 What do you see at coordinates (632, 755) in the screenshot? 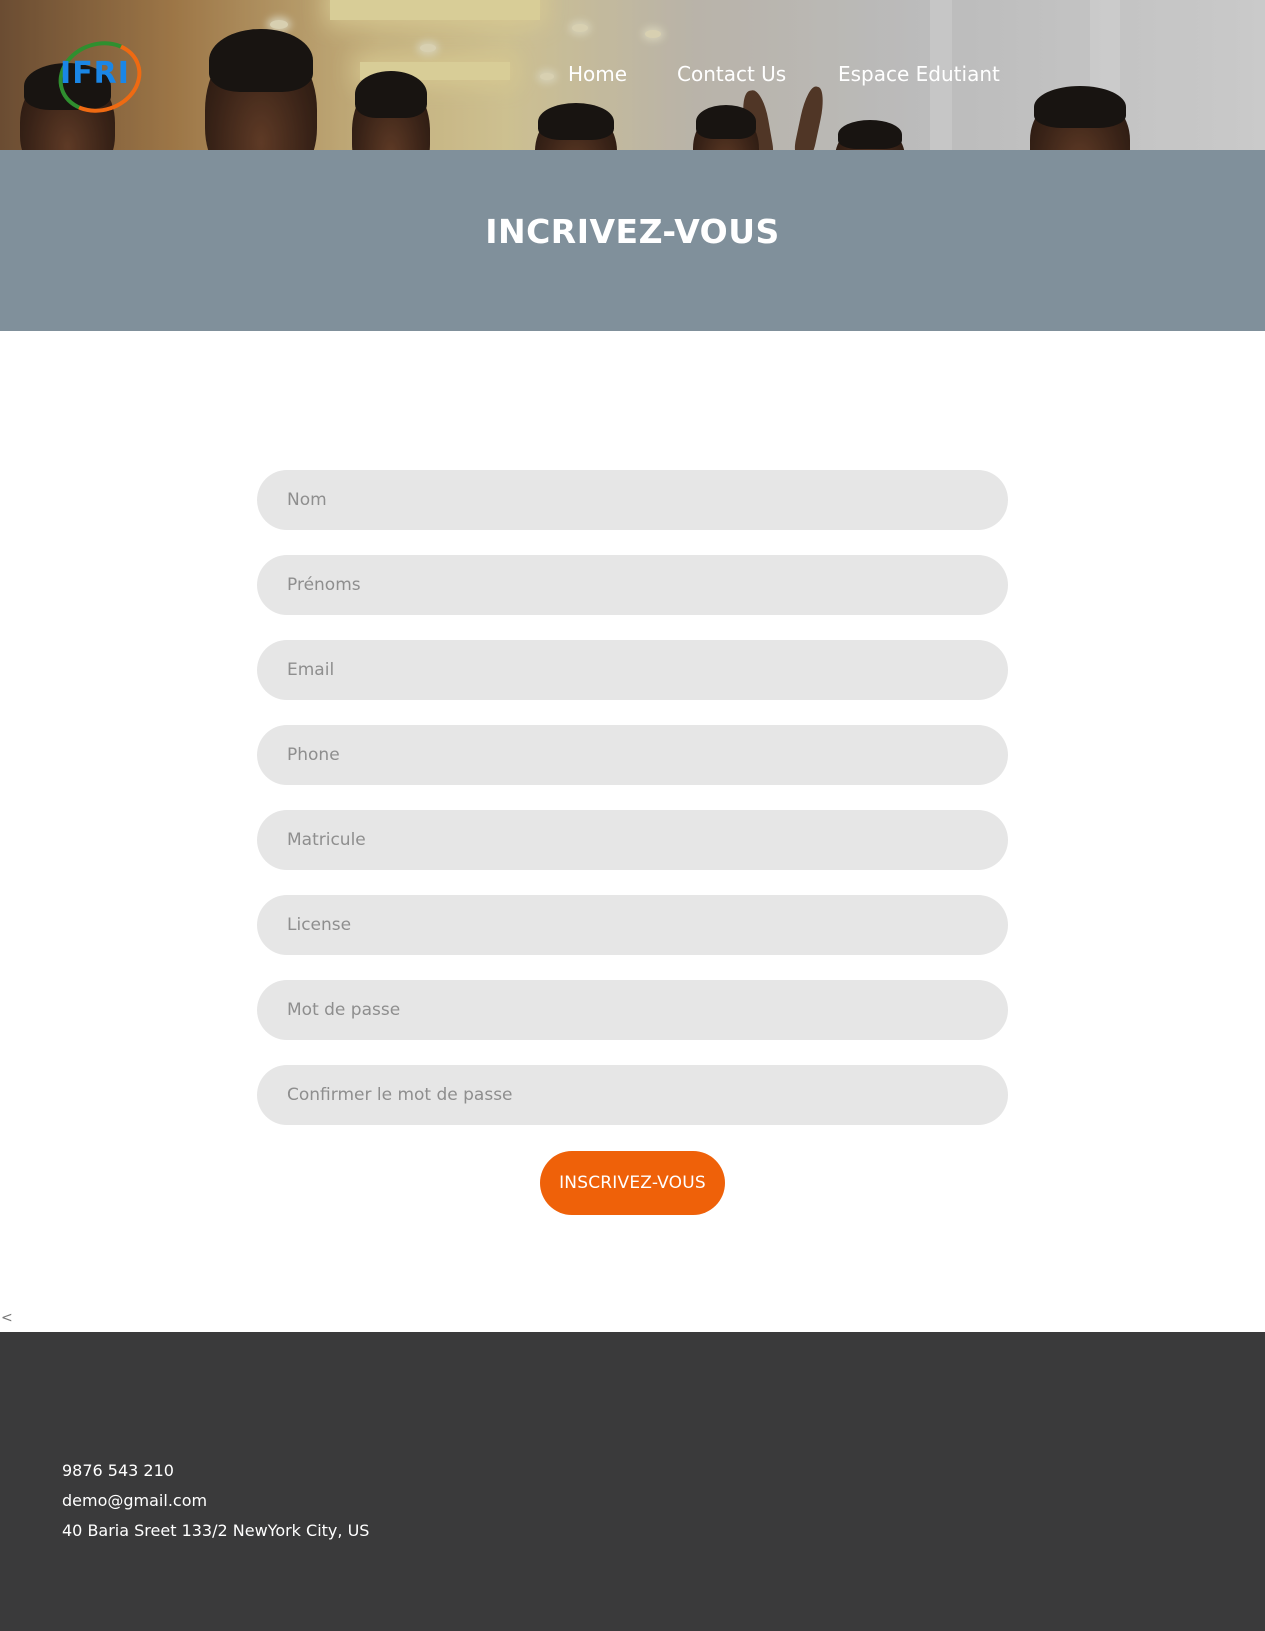
I see `phone-field` at bounding box center [632, 755].